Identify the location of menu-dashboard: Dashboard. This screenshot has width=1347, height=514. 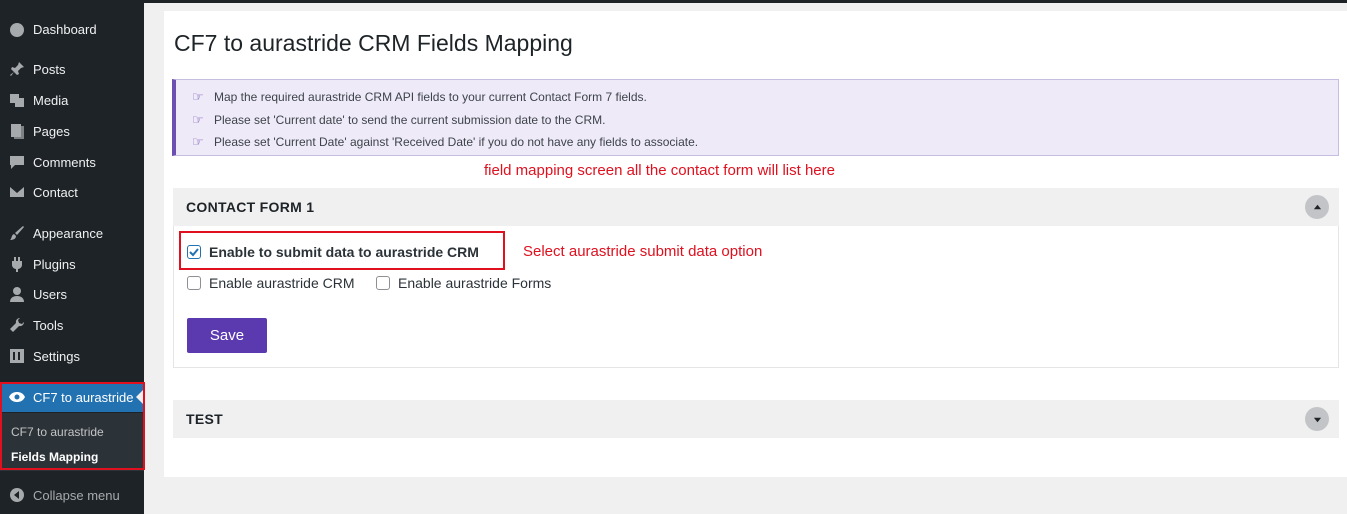
(72, 29).